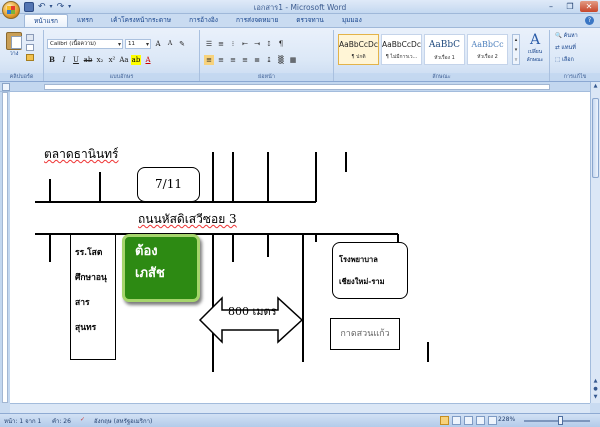  What do you see at coordinates (266, 77) in the screenshot?
I see `paragraph-group-label: ย่อหน้า` at bounding box center [266, 77].